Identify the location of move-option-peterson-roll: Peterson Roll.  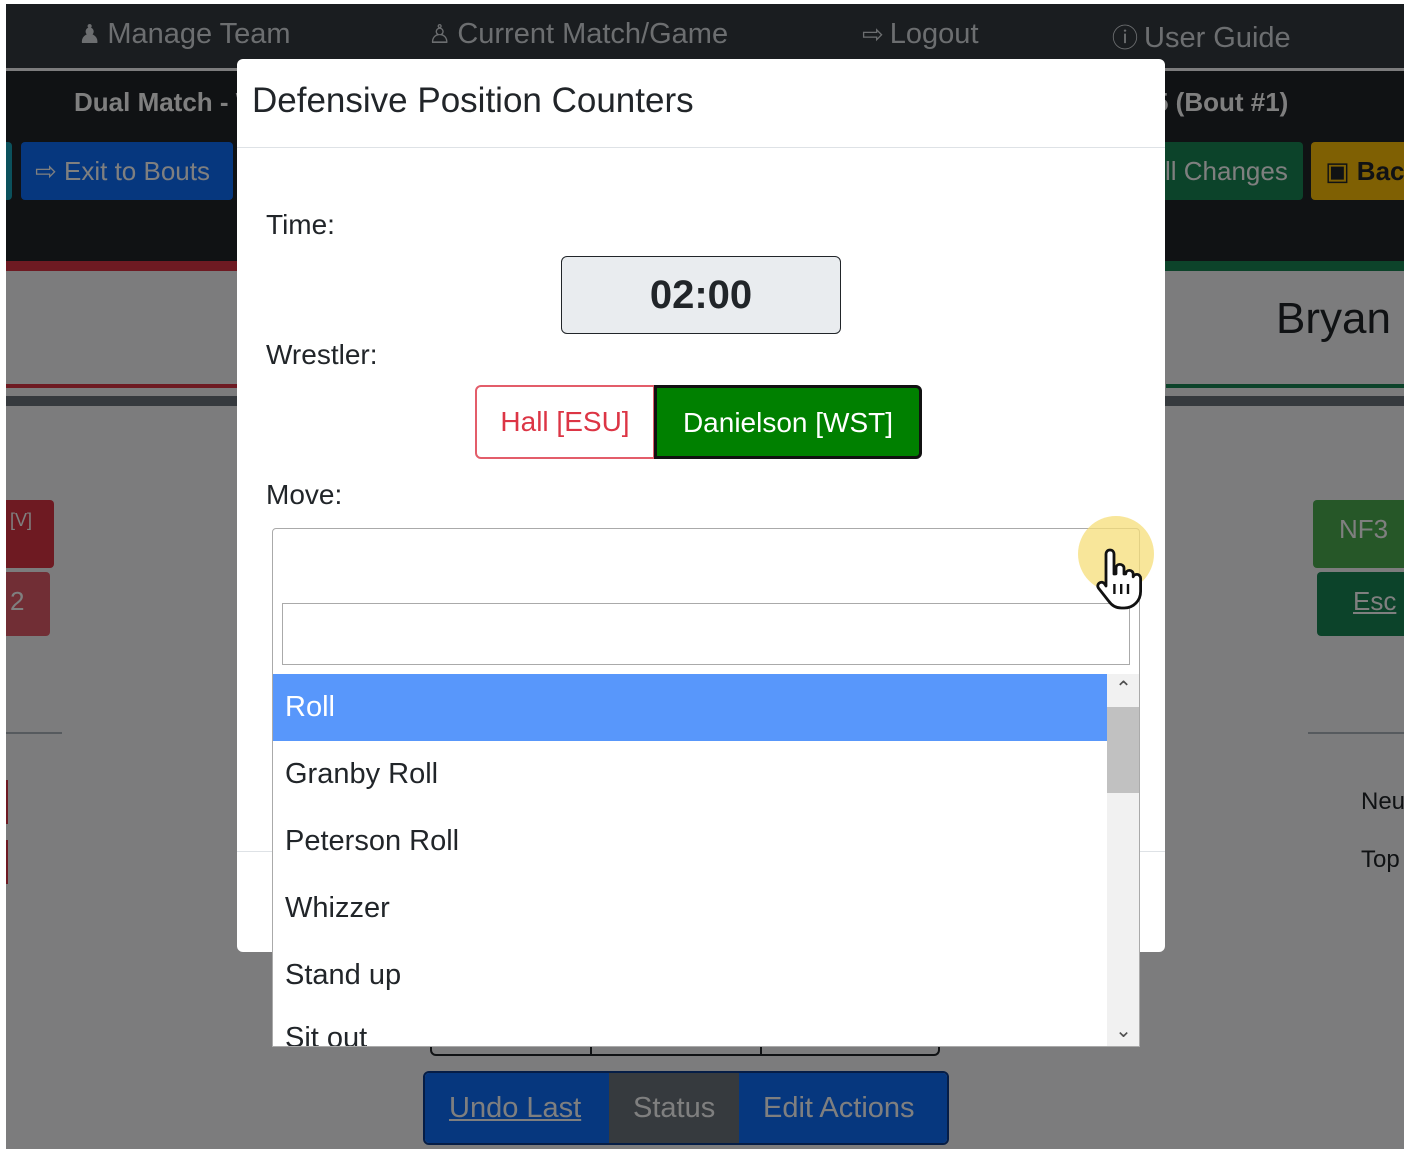
(690, 841).